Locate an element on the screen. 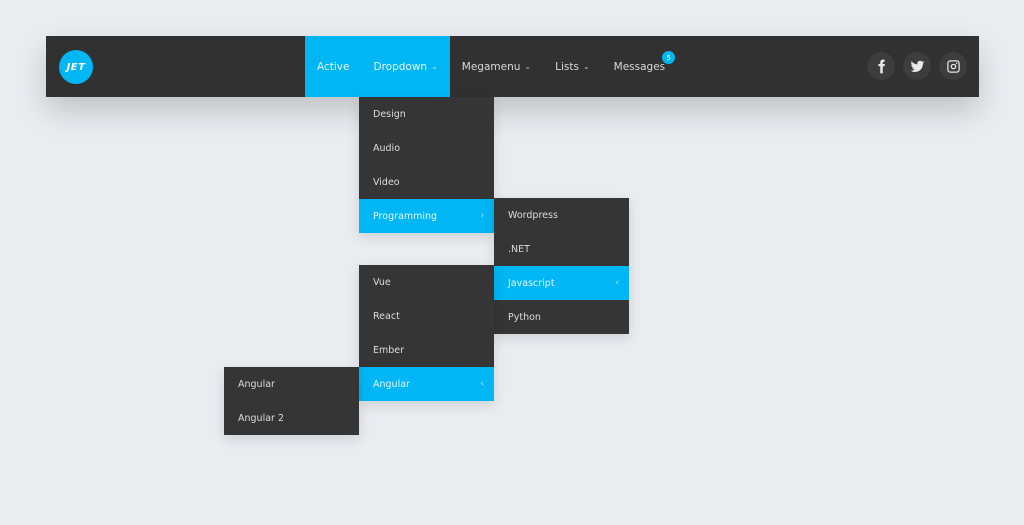 The width and height of the screenshot is (1024, 525). menu-item-ember: Ember is located at coordinates (426, 350).